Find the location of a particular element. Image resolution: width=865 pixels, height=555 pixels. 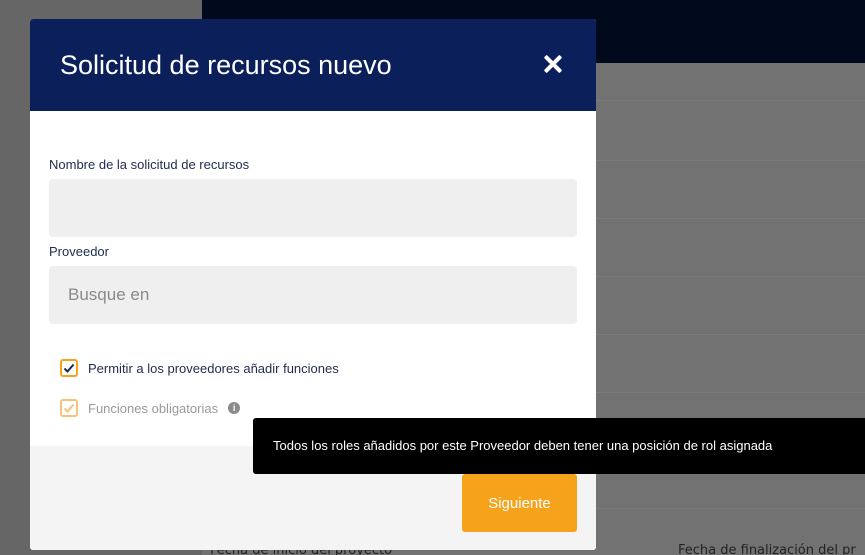

mandatory-functions-checkbox is located at coordinates (69, 408).